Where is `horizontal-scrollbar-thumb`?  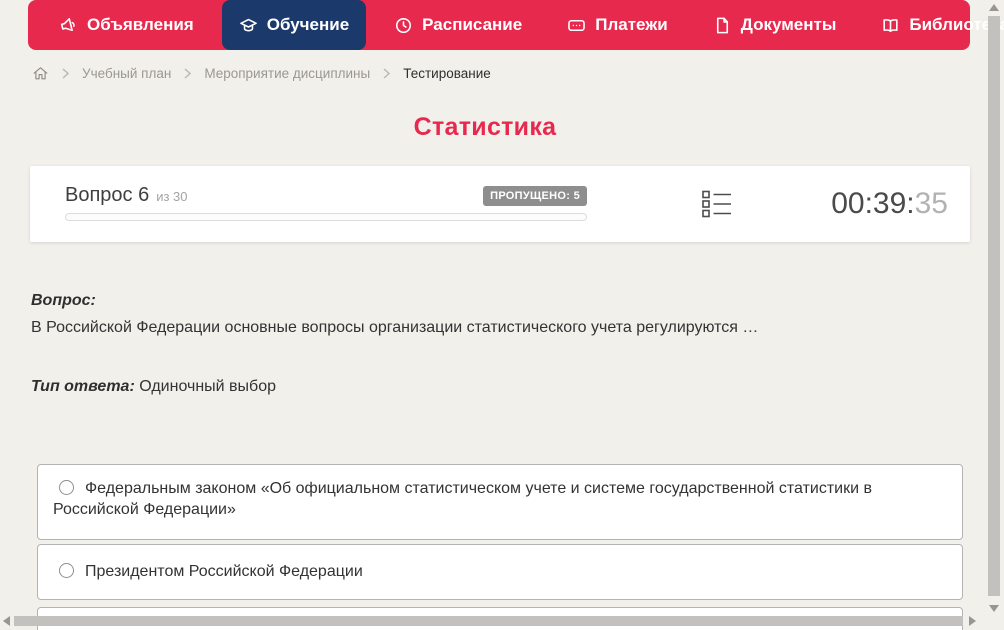 horizontal-scrollbar-thumb is located at coordinates (488, 621).